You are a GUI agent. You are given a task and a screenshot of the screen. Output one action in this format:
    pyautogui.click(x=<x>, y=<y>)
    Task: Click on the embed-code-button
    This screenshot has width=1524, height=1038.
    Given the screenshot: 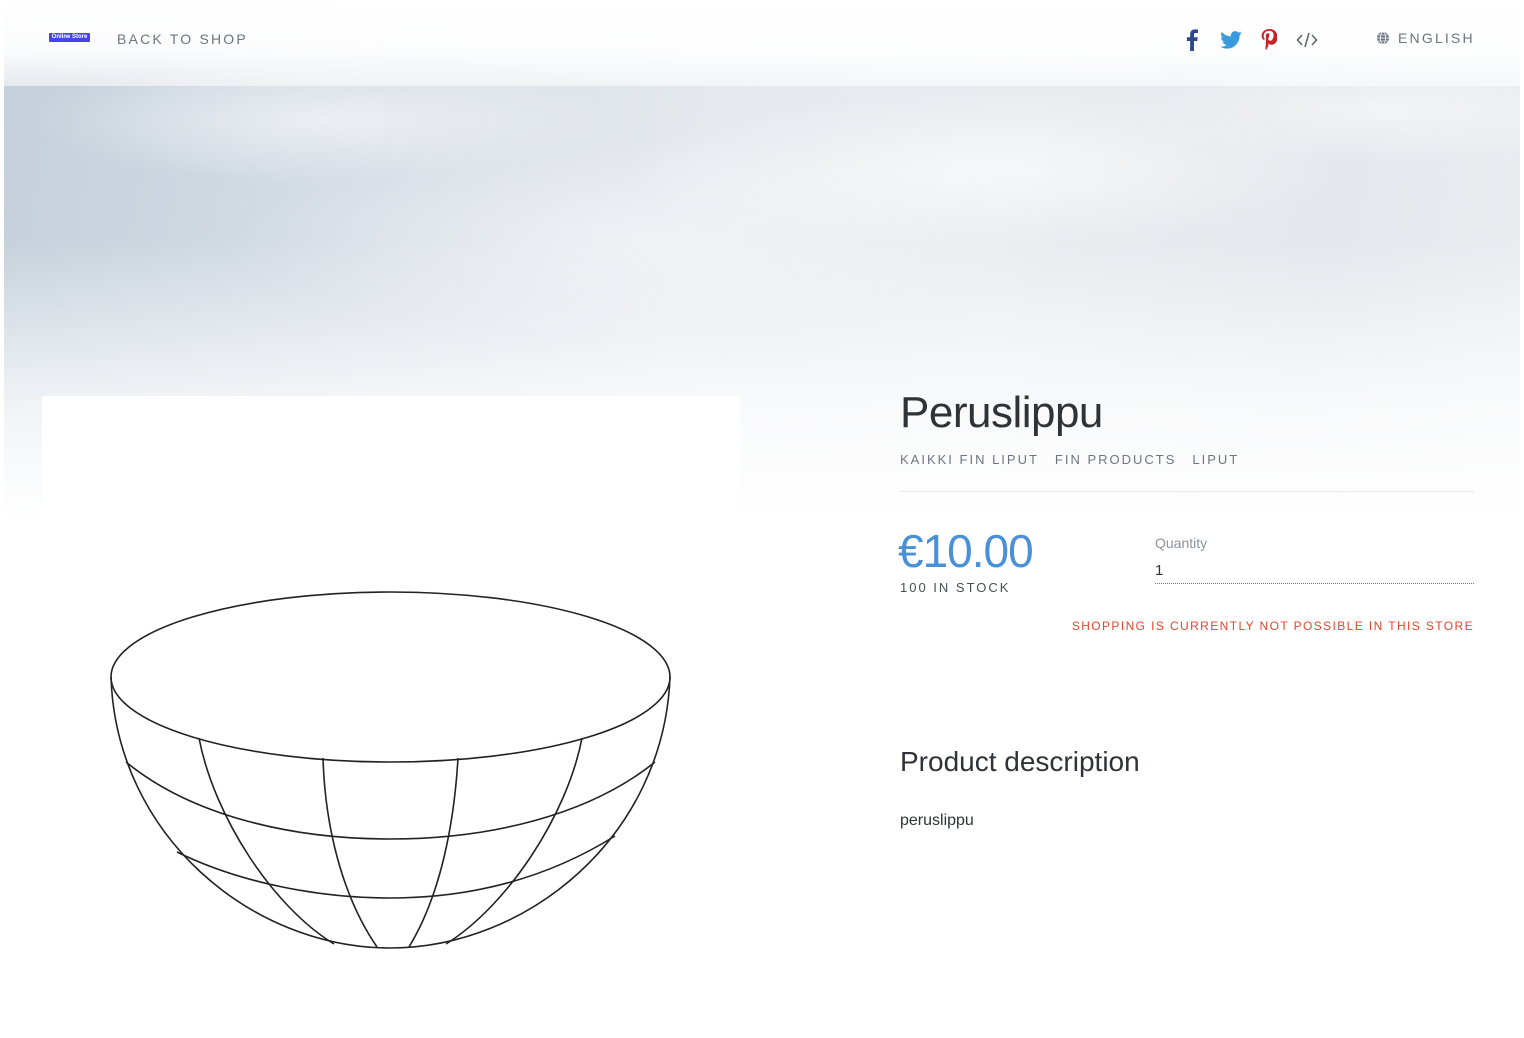 What is the action you would take?
    pyautogui.click(x=1307, y=40)
    